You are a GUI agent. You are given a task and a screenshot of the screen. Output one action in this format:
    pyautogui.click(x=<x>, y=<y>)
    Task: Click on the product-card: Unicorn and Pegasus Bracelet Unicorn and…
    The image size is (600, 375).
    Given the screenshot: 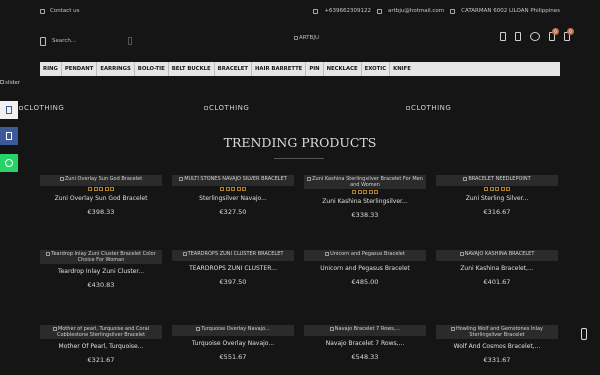 What is the action you would take?
    pyautogui.click(x=365, y=275)
    